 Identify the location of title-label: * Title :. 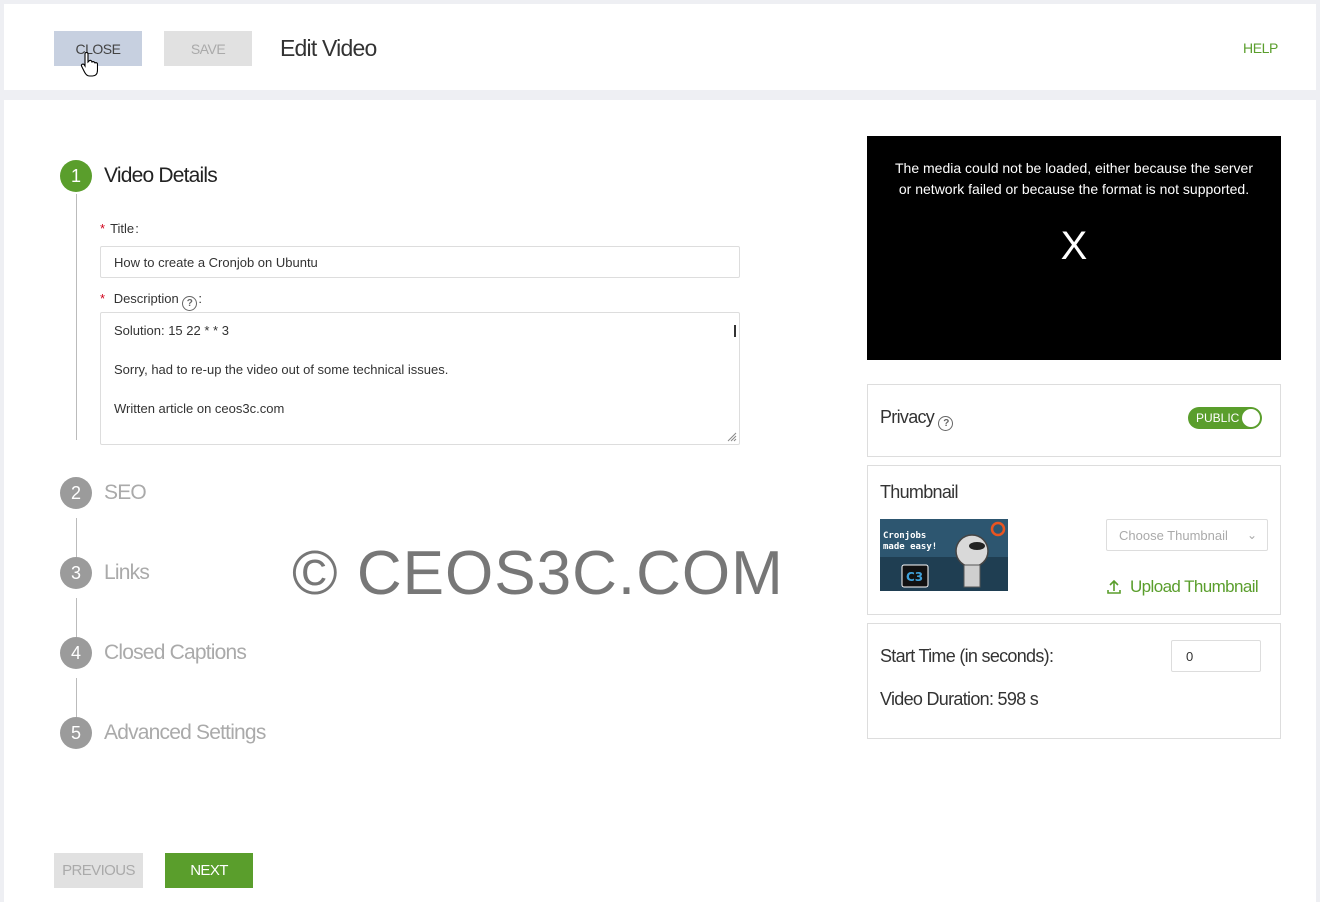
(119, 228).